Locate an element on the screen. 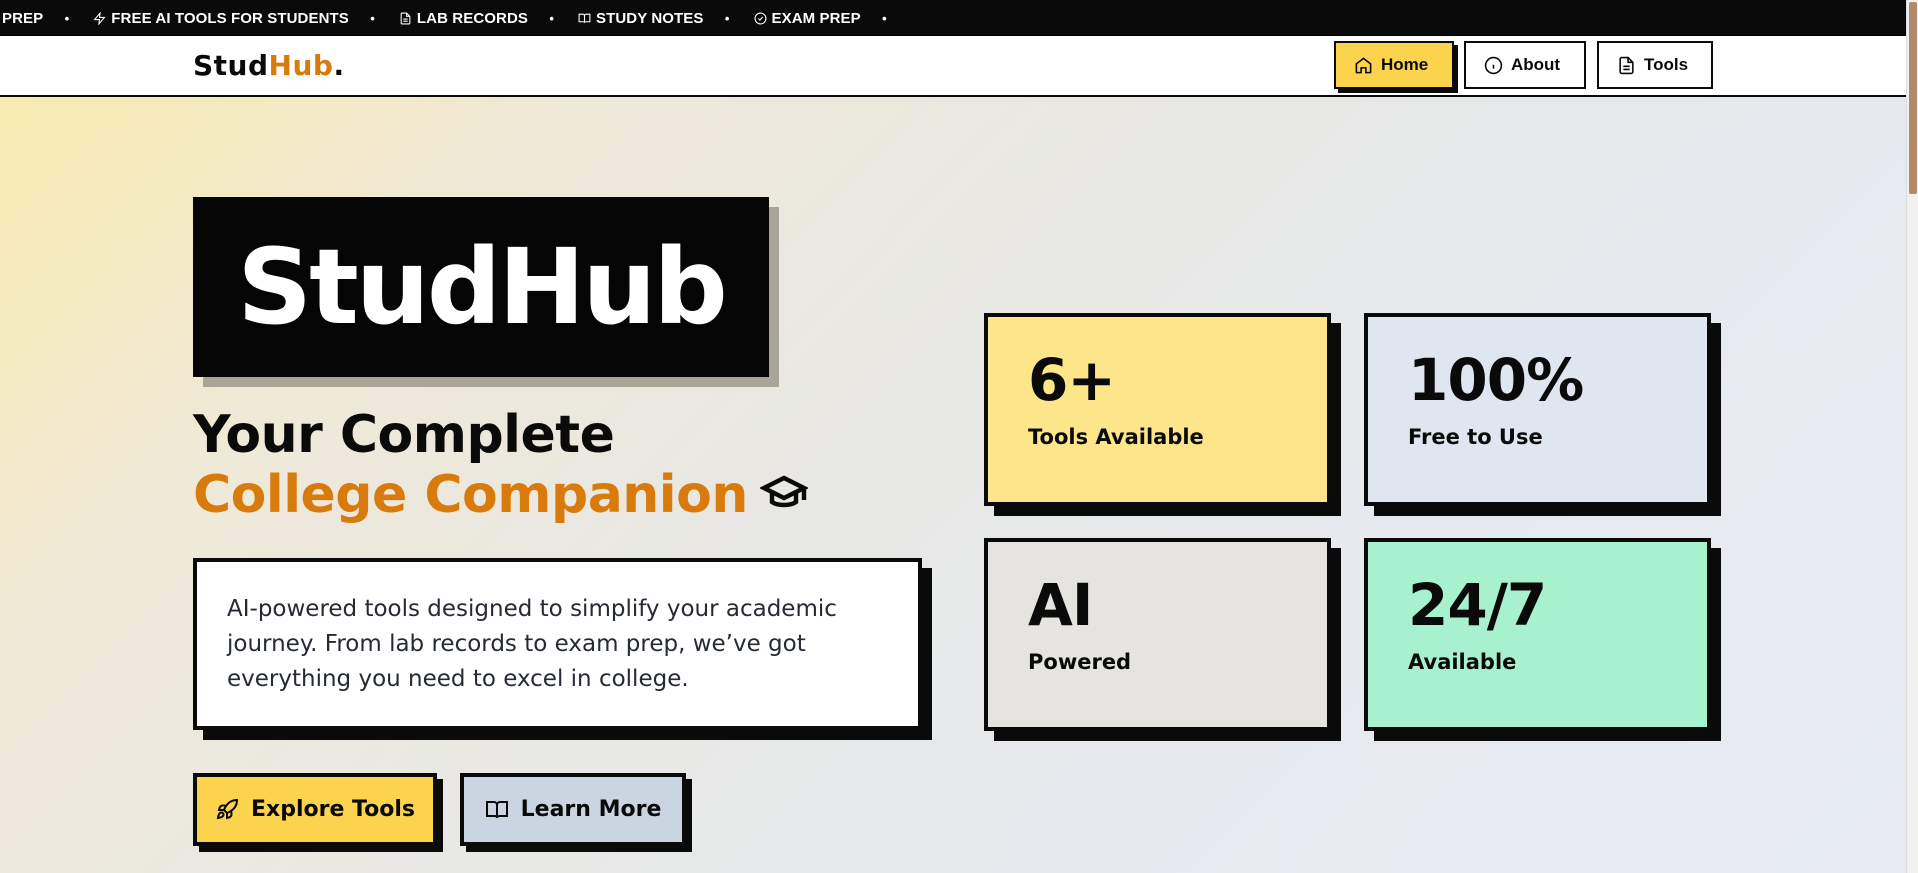 This screenshot has width=1918, height=873. stat-card-availability: 24/7 Available is located at coordinates (1537, 634).